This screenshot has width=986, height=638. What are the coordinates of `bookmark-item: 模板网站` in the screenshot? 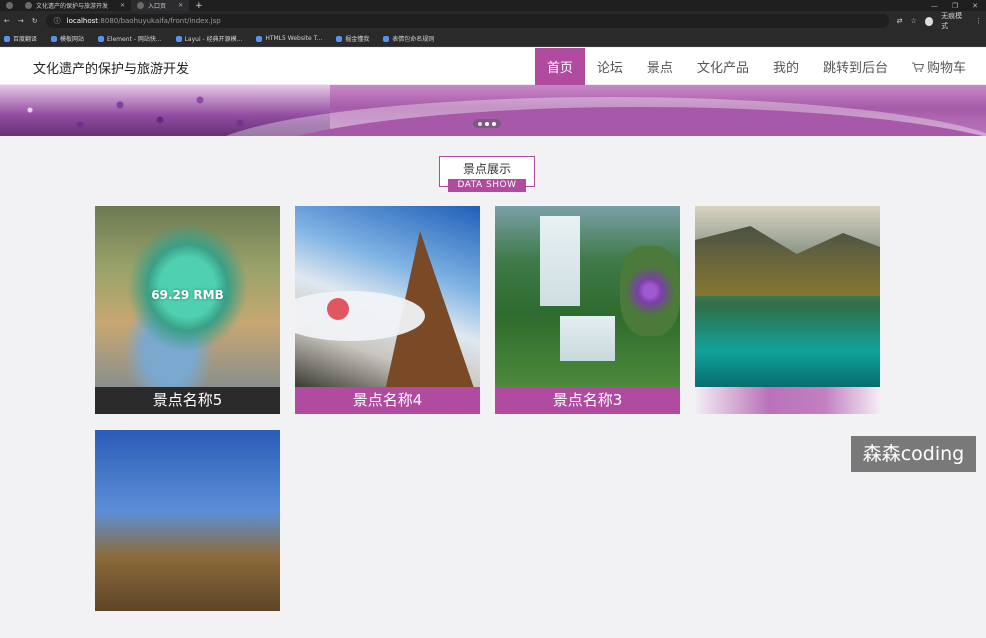 It's located at (67, 38).